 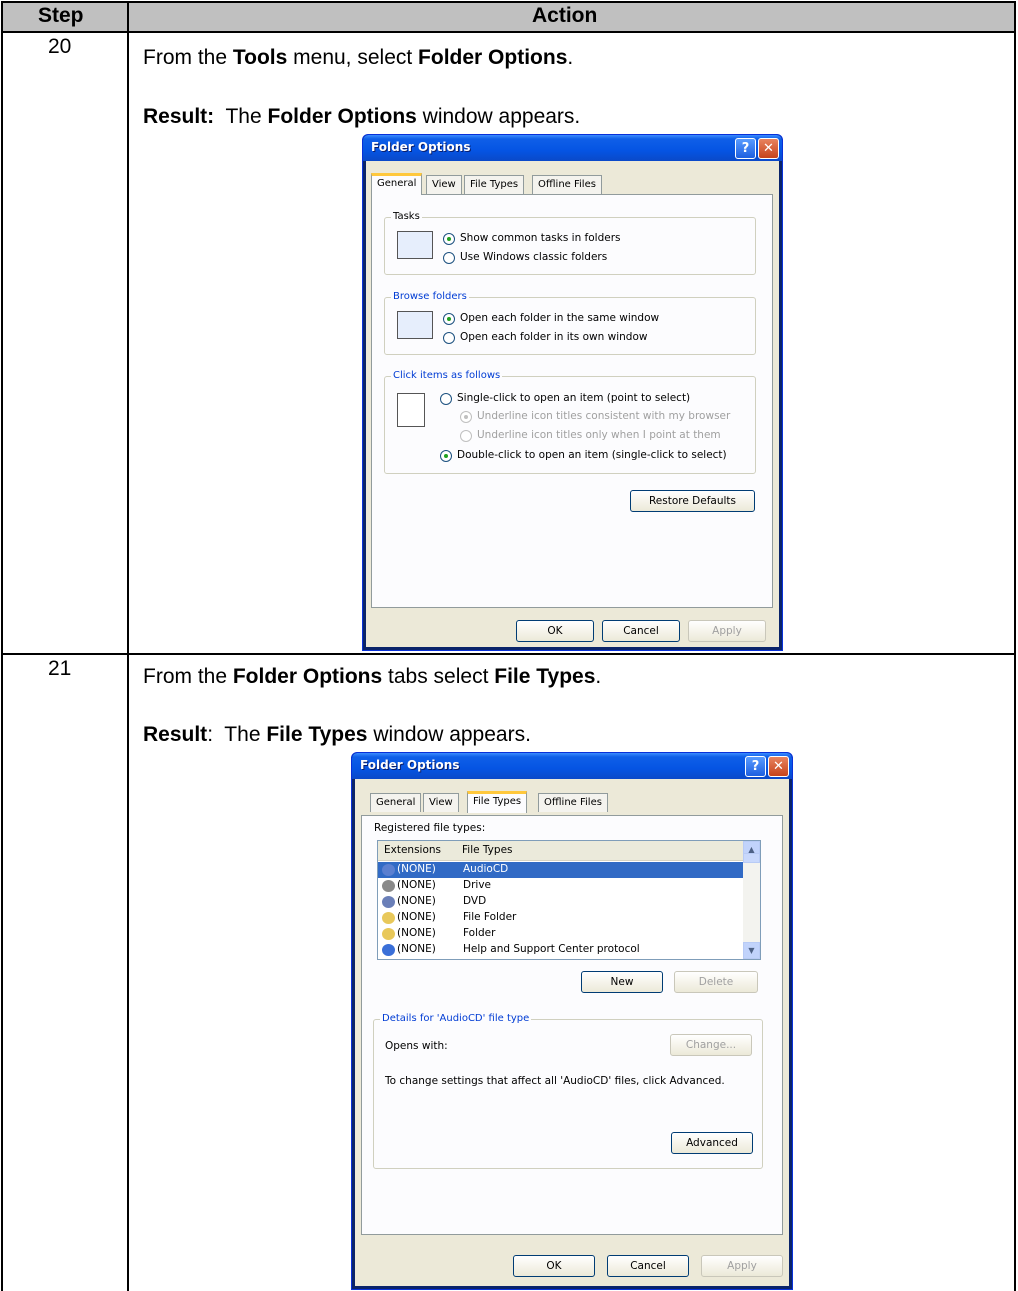 I want to click on column-extensions: Extensions, so click(x=412, y=850).